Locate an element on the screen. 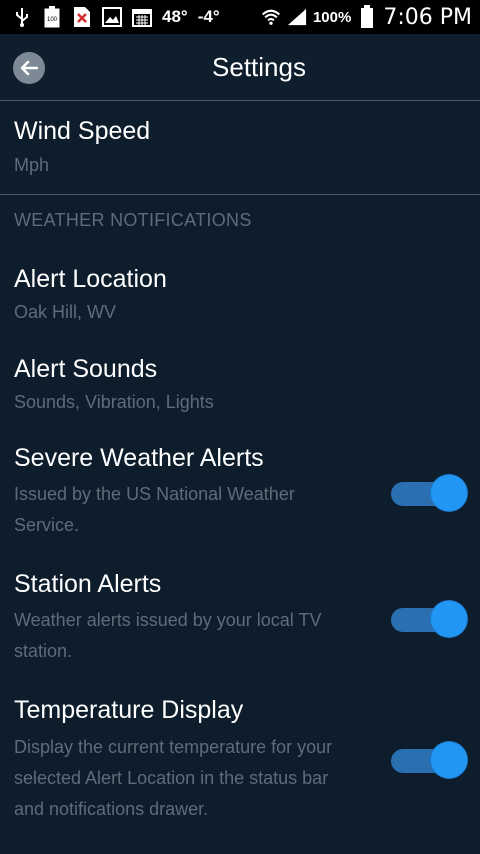 Image resolution: width=480 pixels, height=854 pixels. setting-wind-speed: Wind Speed Mph is located at coordinates (240, 147).